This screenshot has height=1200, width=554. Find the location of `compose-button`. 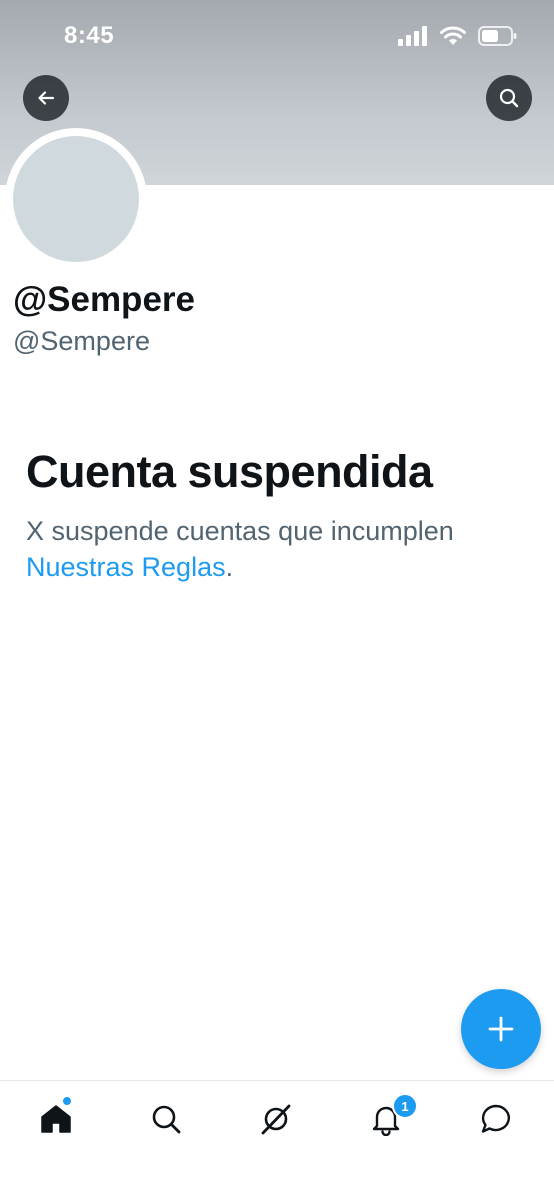

compose-button is located at coordinates (501, 1029).